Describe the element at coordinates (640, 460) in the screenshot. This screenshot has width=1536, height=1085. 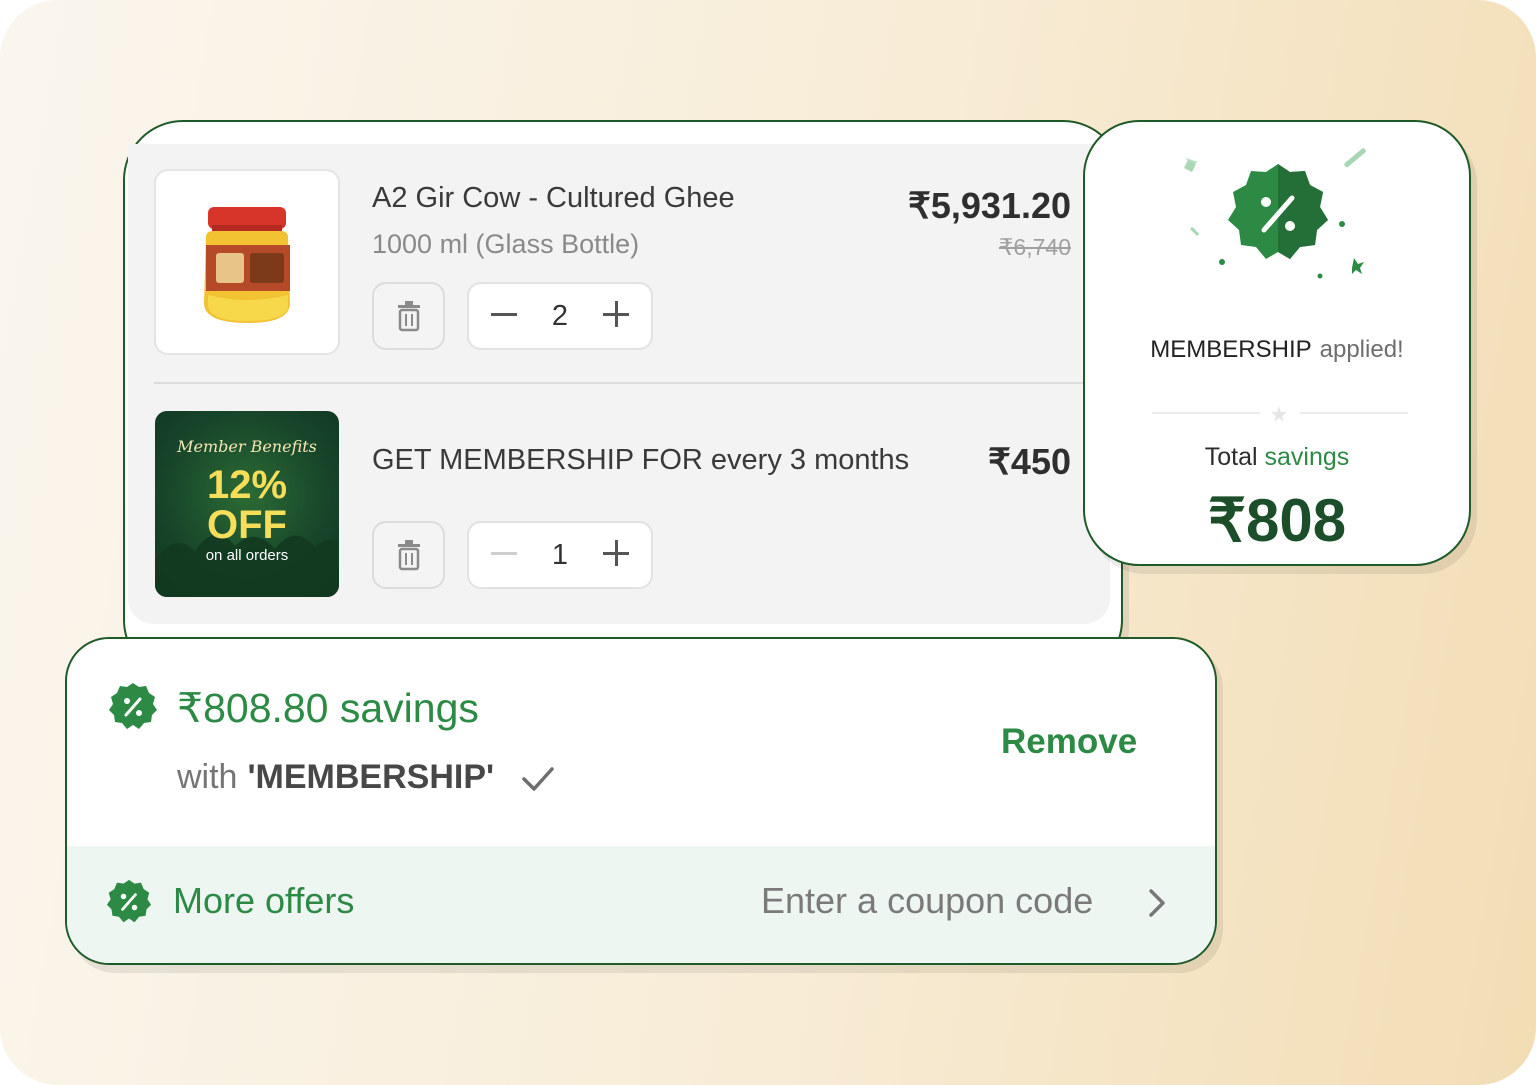
I see `item-title: GET MEMBERSHIP FOR every 3 months` at that location.